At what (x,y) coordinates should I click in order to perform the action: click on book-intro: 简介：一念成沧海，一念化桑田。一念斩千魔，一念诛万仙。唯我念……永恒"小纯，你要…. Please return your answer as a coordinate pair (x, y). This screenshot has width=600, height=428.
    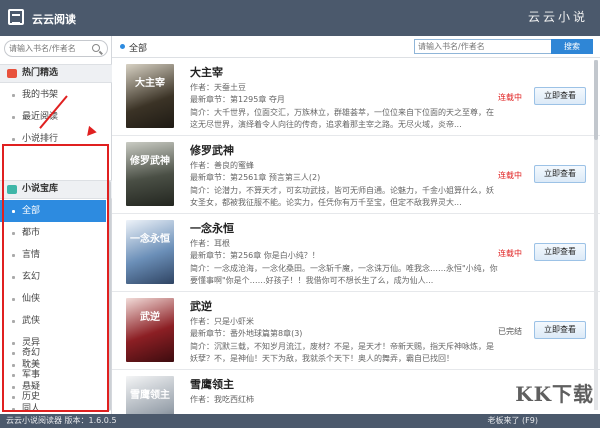
    Looking at the image, I should click on (344, 274).